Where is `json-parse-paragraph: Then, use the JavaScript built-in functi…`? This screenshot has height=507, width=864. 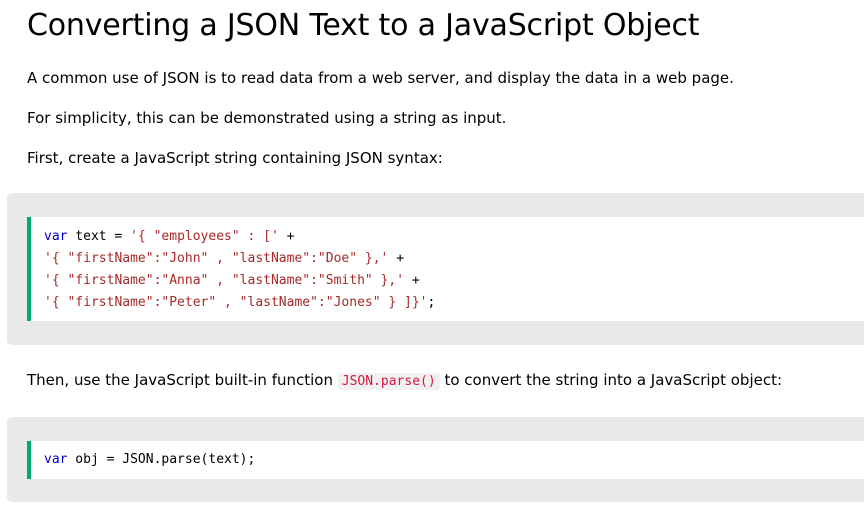
json-parse-paragraph: Then, use the JavaScript built-in functi… is located at coordinates (404, 381).